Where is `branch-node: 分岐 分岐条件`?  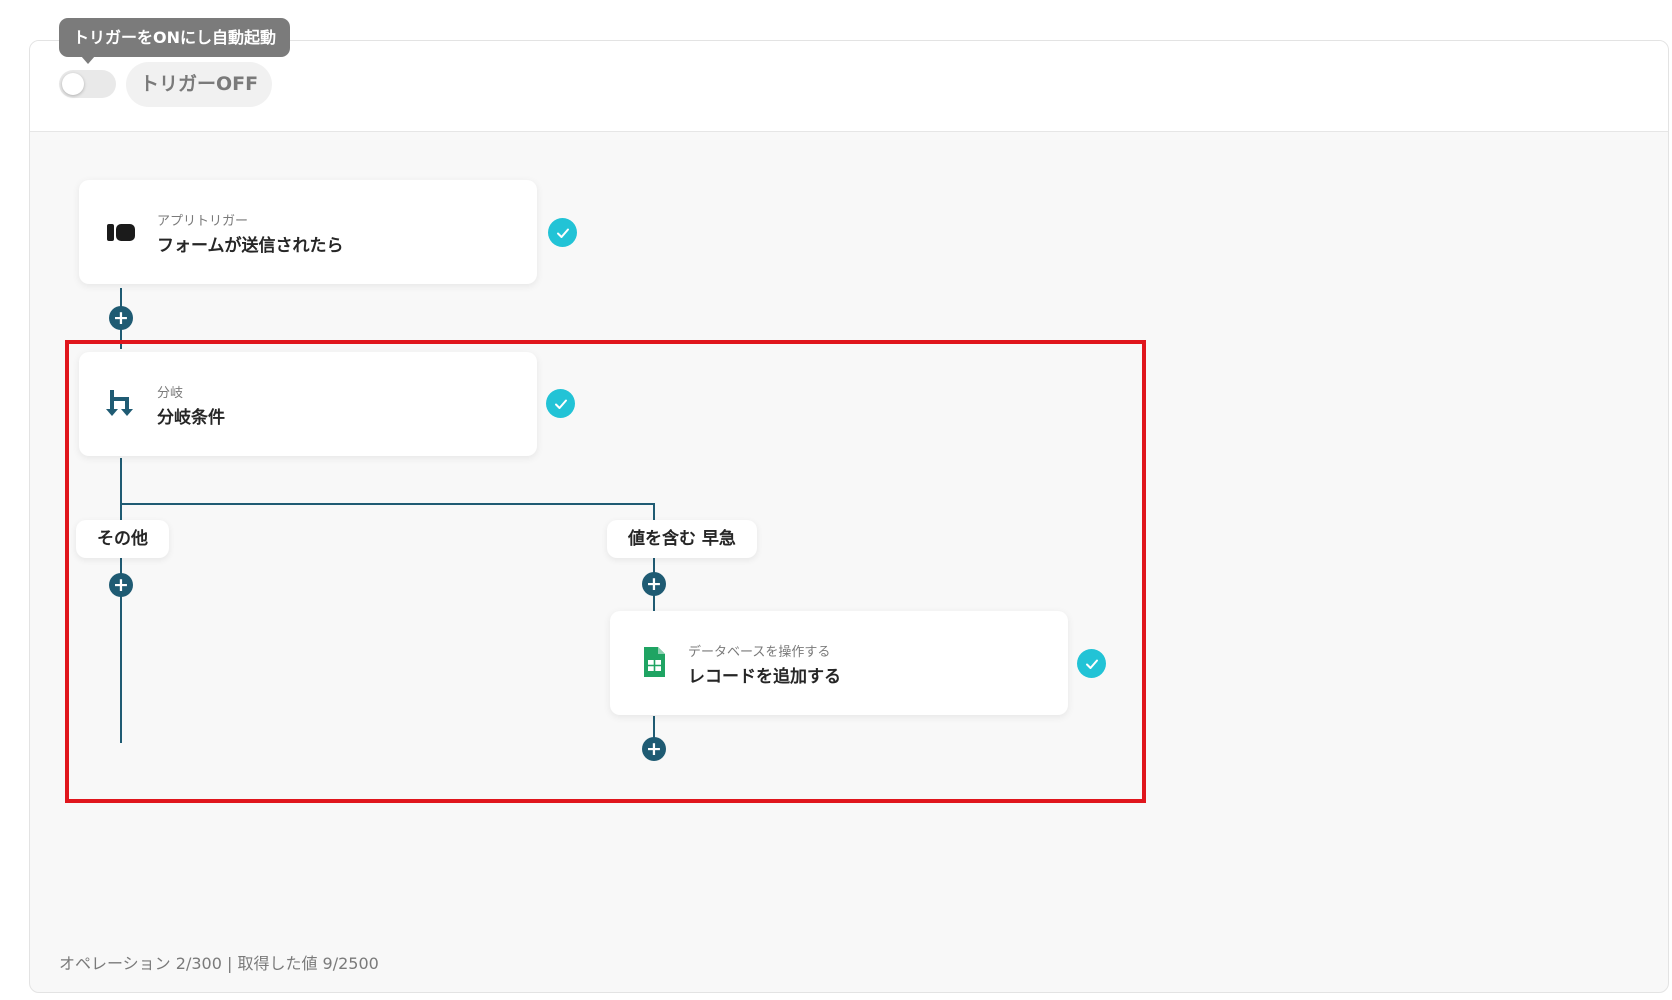 branch-node: 分岐 分岐条件 is located at coordinates (308, 404).